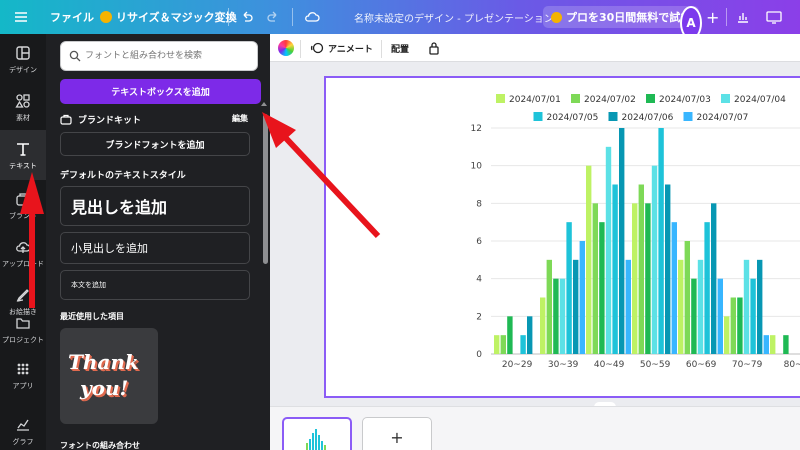  I want to click on animate-icon, so click(317, 48).